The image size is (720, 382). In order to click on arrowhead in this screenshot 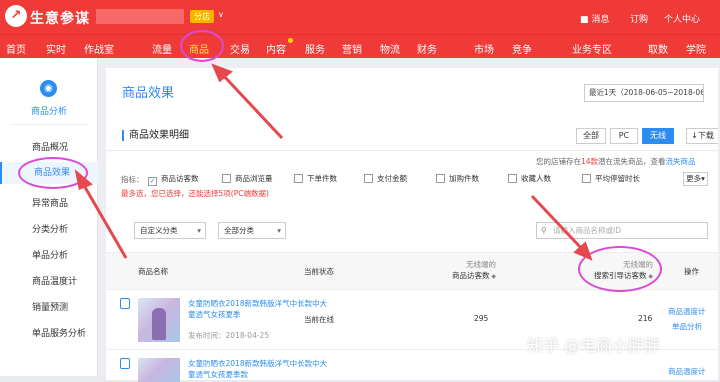, I will do `click(83, 180)`.